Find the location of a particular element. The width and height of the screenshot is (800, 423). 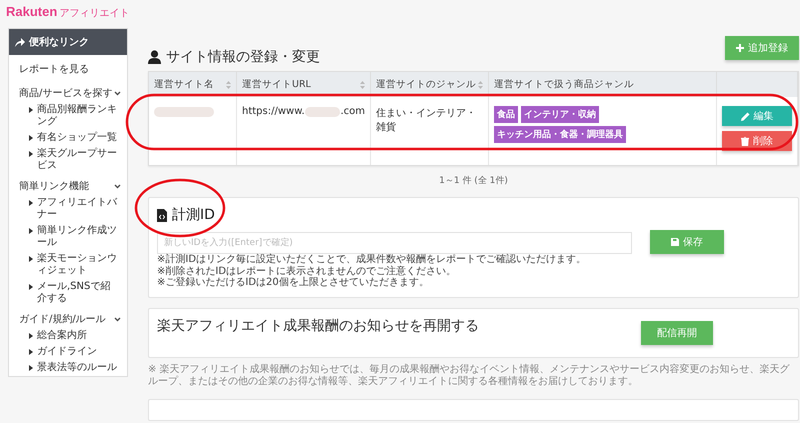

sidebar-item: 楽天グループサービス is located at coordinates (78, 160).